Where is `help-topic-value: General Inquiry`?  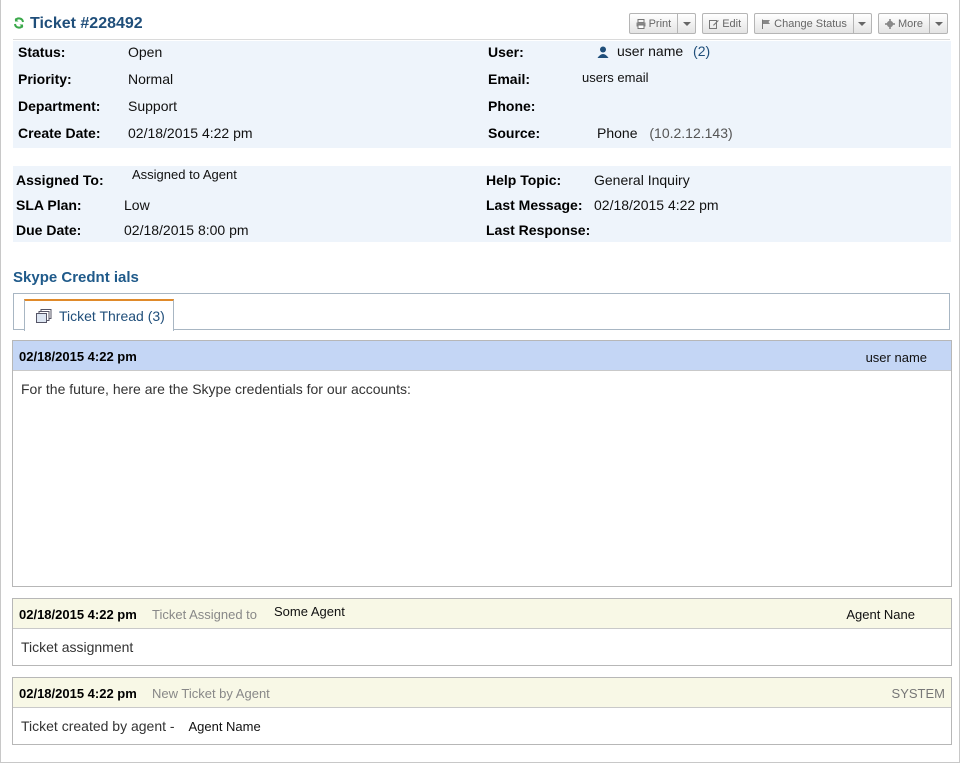 help-topic-value: General Inquiry is located at coordinates (642, 180).